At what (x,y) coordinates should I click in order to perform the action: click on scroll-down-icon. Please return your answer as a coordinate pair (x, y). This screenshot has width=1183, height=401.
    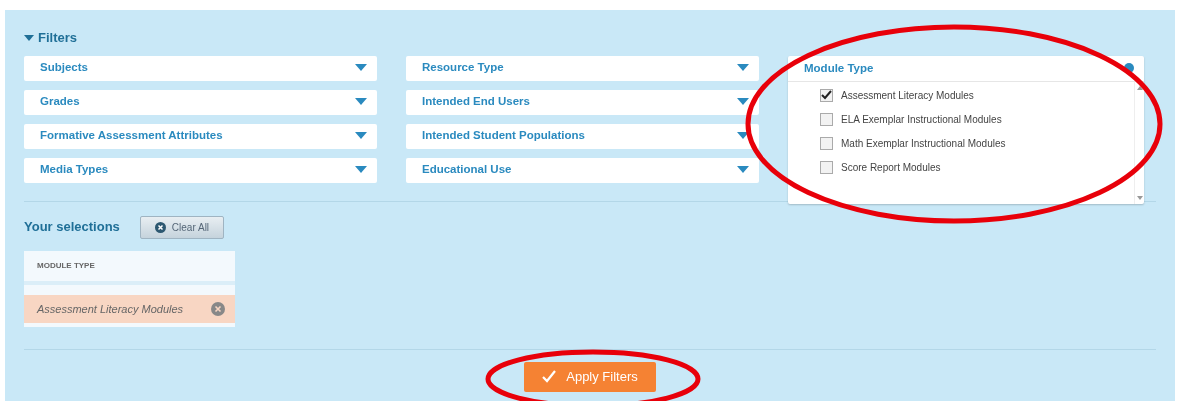
    Looking at the image, I should click on (1139, 197).